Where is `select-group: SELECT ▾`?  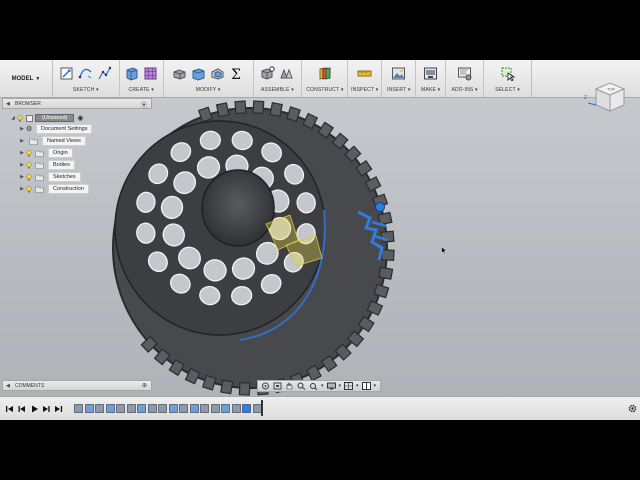
select-group: SELECT ▾ is located at coordinates (508, 78).